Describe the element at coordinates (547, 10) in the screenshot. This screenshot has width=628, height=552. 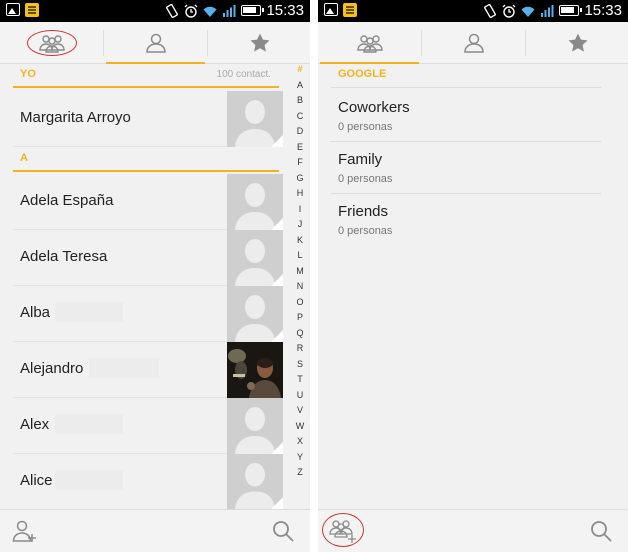
I see `signal-icon` at that location.